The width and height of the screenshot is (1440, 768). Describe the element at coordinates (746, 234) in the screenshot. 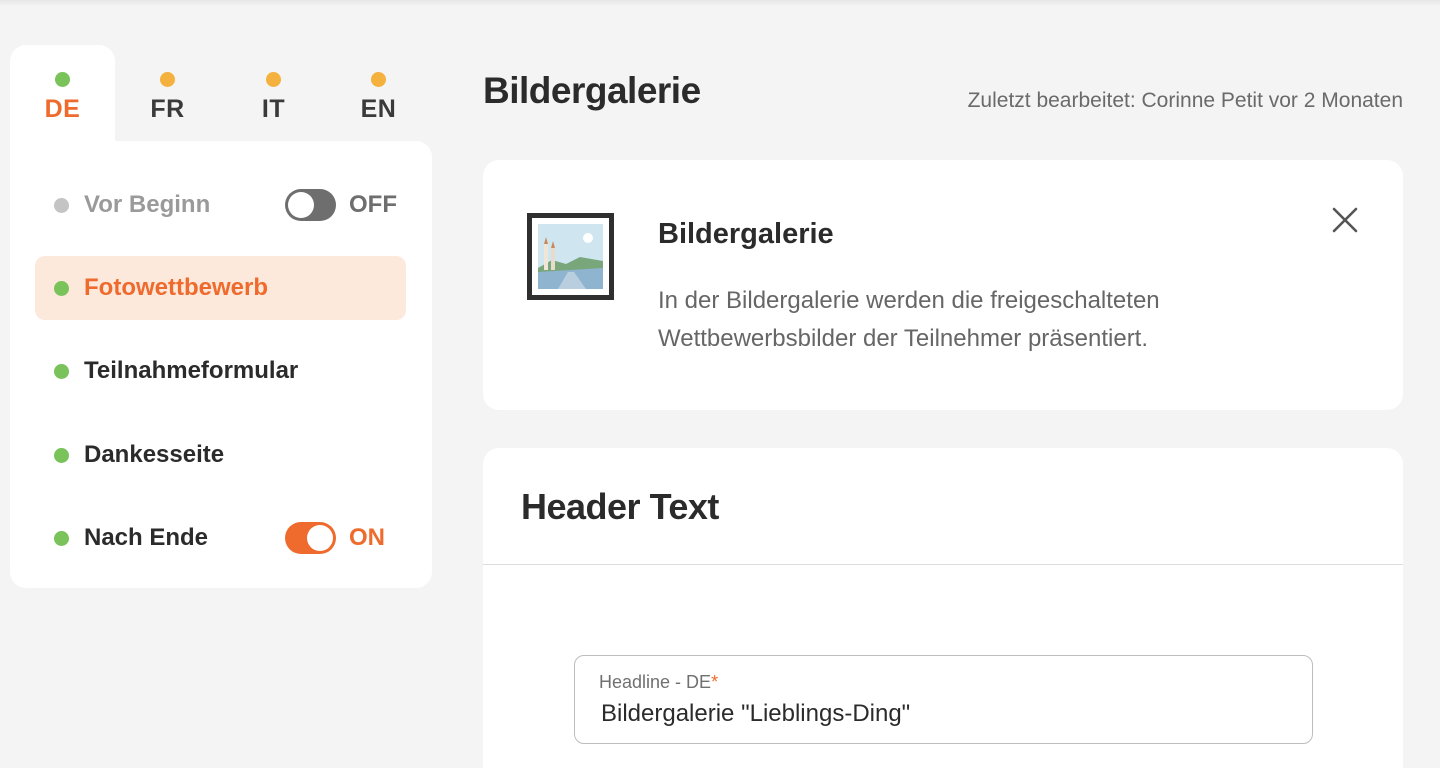

I see `info-card-title: Bildergalerie` at that location.